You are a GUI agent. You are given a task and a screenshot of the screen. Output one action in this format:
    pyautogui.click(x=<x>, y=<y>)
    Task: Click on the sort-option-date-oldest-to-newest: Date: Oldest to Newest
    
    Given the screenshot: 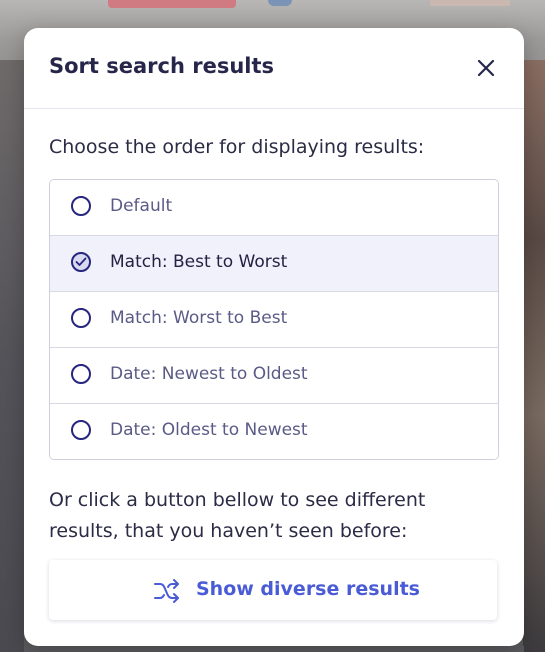 What is the action you would take?
    pyautogui.click(x=274, y=431)
    